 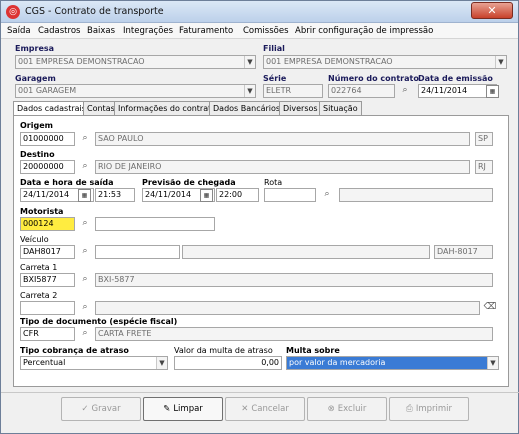 I want to click on rota-label: Rota, so click(x=273, y=182).